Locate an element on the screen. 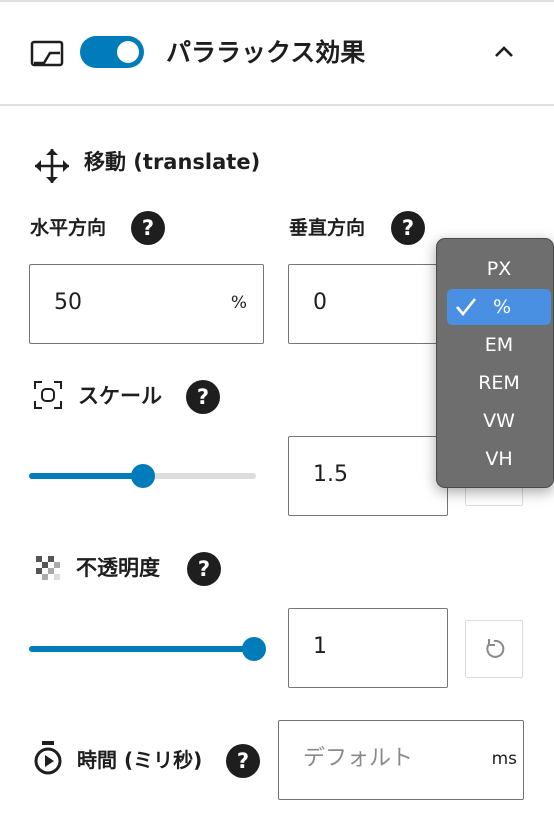 The height and width of the screenshot is (834, 554). unit-option-label: EM is located at coordinates (499, 345).